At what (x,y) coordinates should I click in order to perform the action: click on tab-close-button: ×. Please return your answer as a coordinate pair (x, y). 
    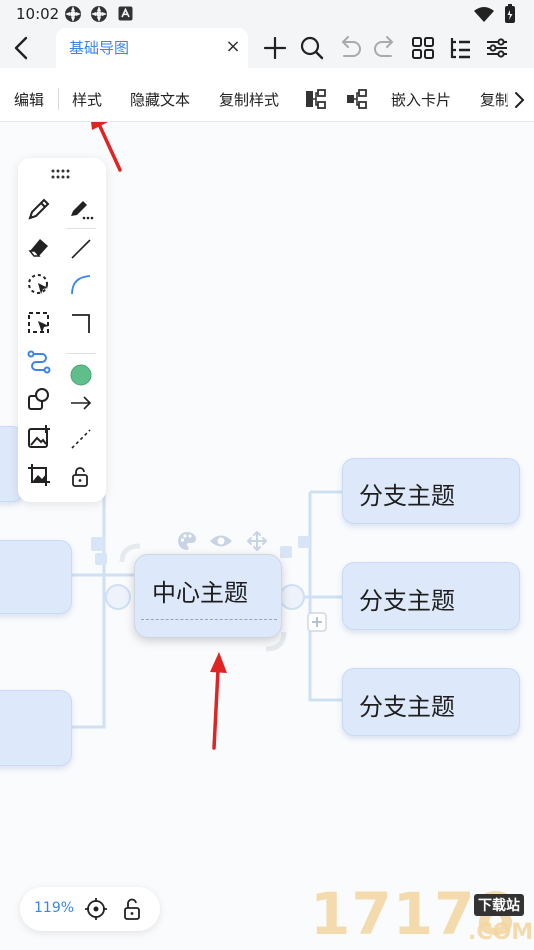
    Looking at the image, I should click on (233, 47).